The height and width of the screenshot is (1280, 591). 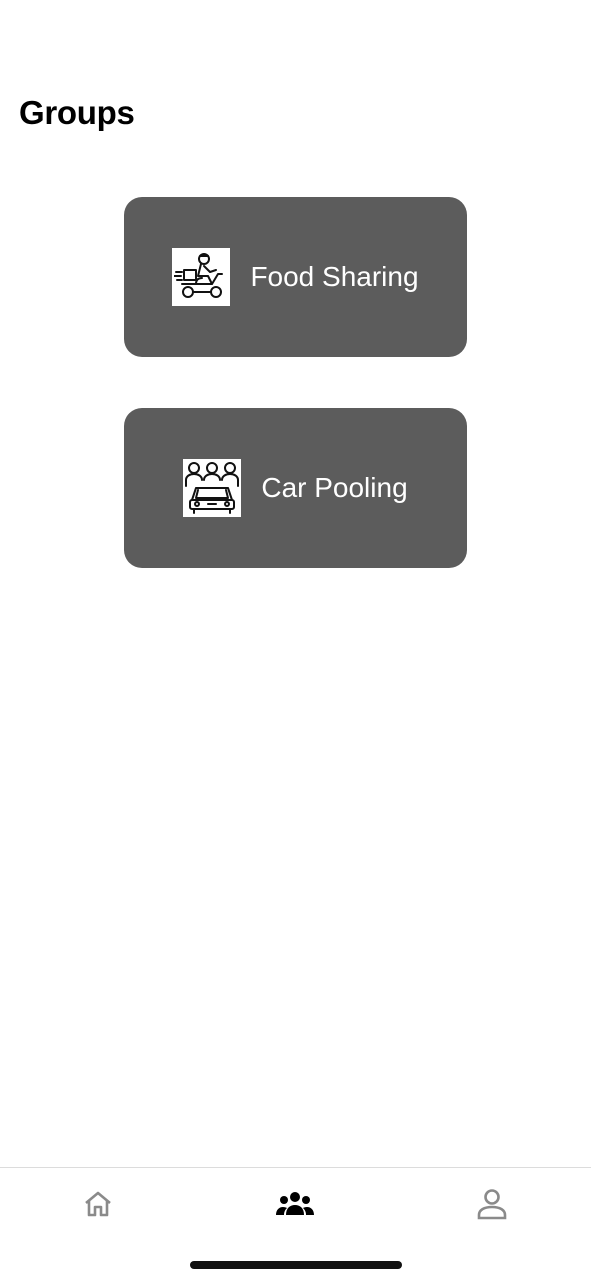 I want to click on home-icon, so click(x=98, y=1204).